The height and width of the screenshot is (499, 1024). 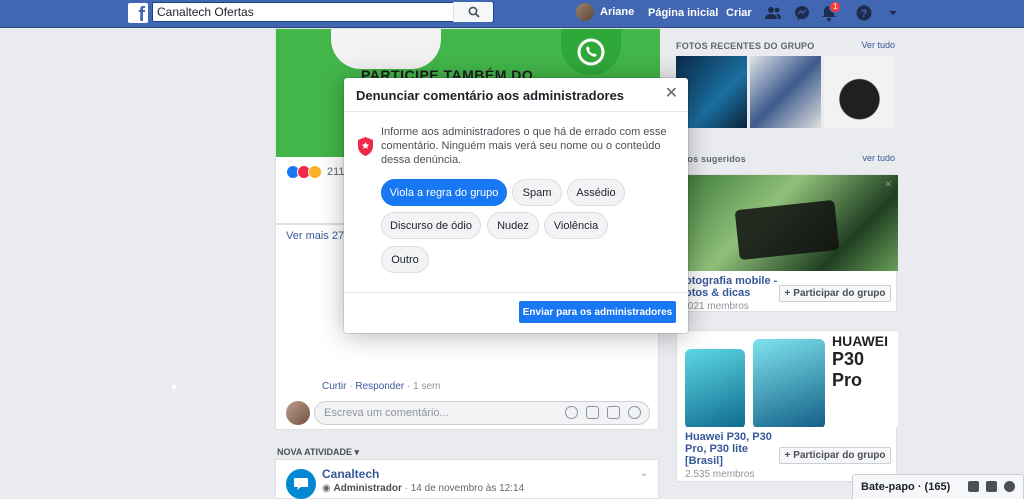 What do you see at coordinates (431, 225) in the screenshot?
I see `reason-option: Discurso de ódio` at bounding box center [431, 225].